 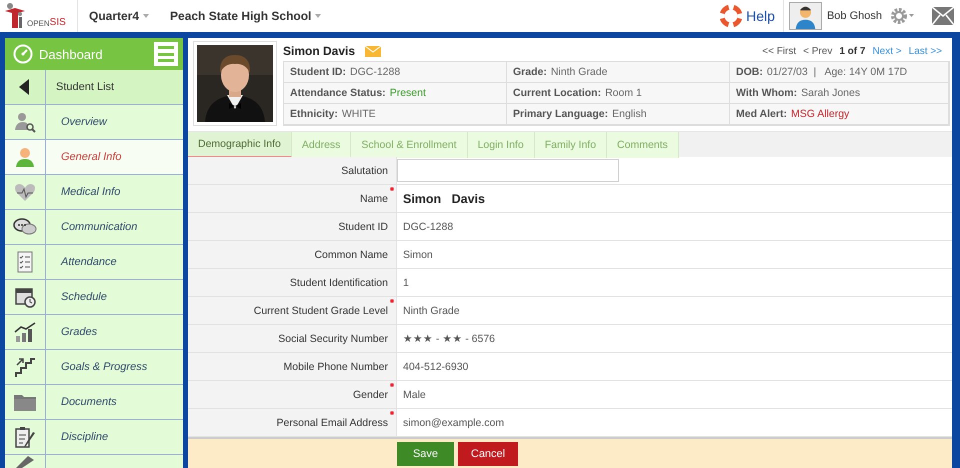 What do you see at coordinates (94, 297) in the screenshot?
I see `sidebar-item: Schedule` at bounding box center [94, 297].